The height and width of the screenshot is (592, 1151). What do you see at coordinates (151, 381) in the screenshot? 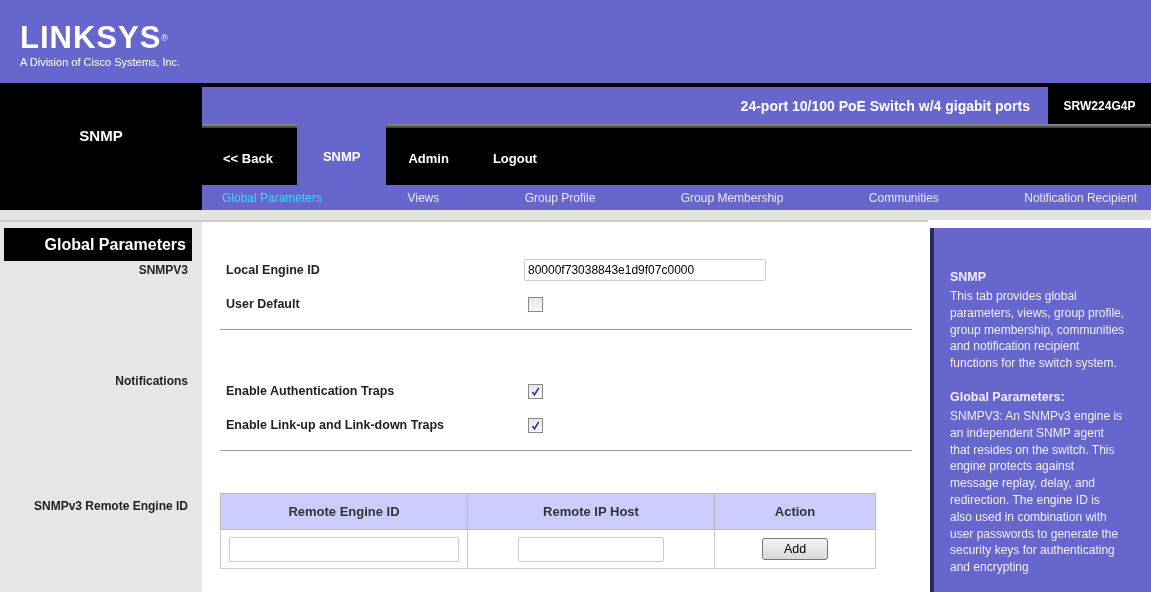
I see `section-label: Notifications` at bounding box center [151, 381].